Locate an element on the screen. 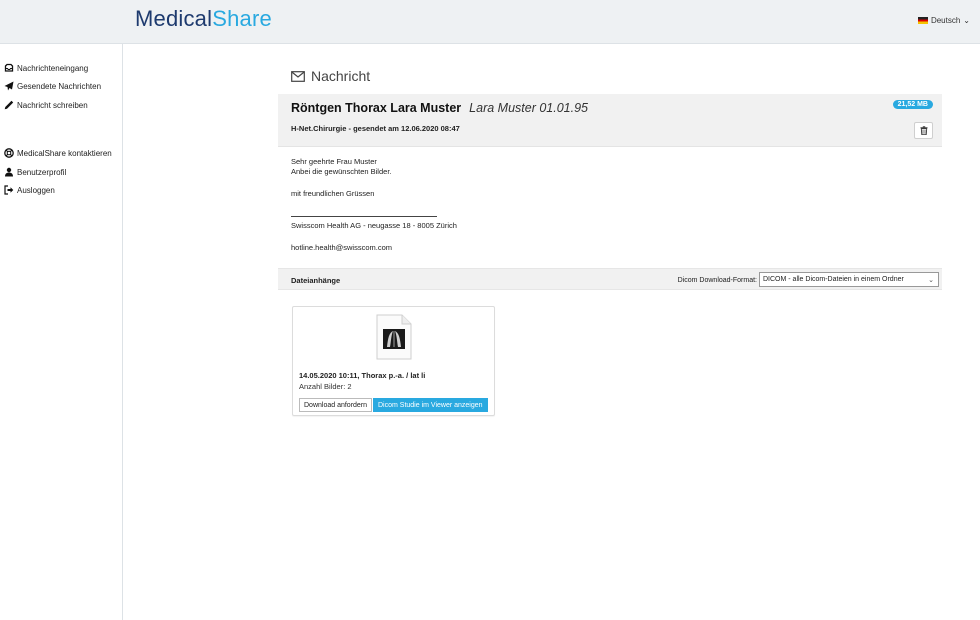 The height and width of the screenshot is (620, 980). body-closing: mit freundlichen Grüssen is located at coordinates (333, 193).